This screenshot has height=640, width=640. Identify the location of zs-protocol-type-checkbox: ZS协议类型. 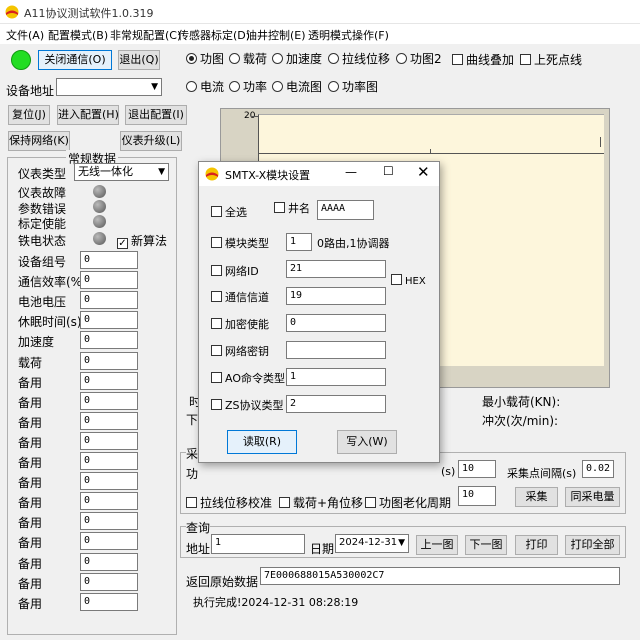
(247, 405).